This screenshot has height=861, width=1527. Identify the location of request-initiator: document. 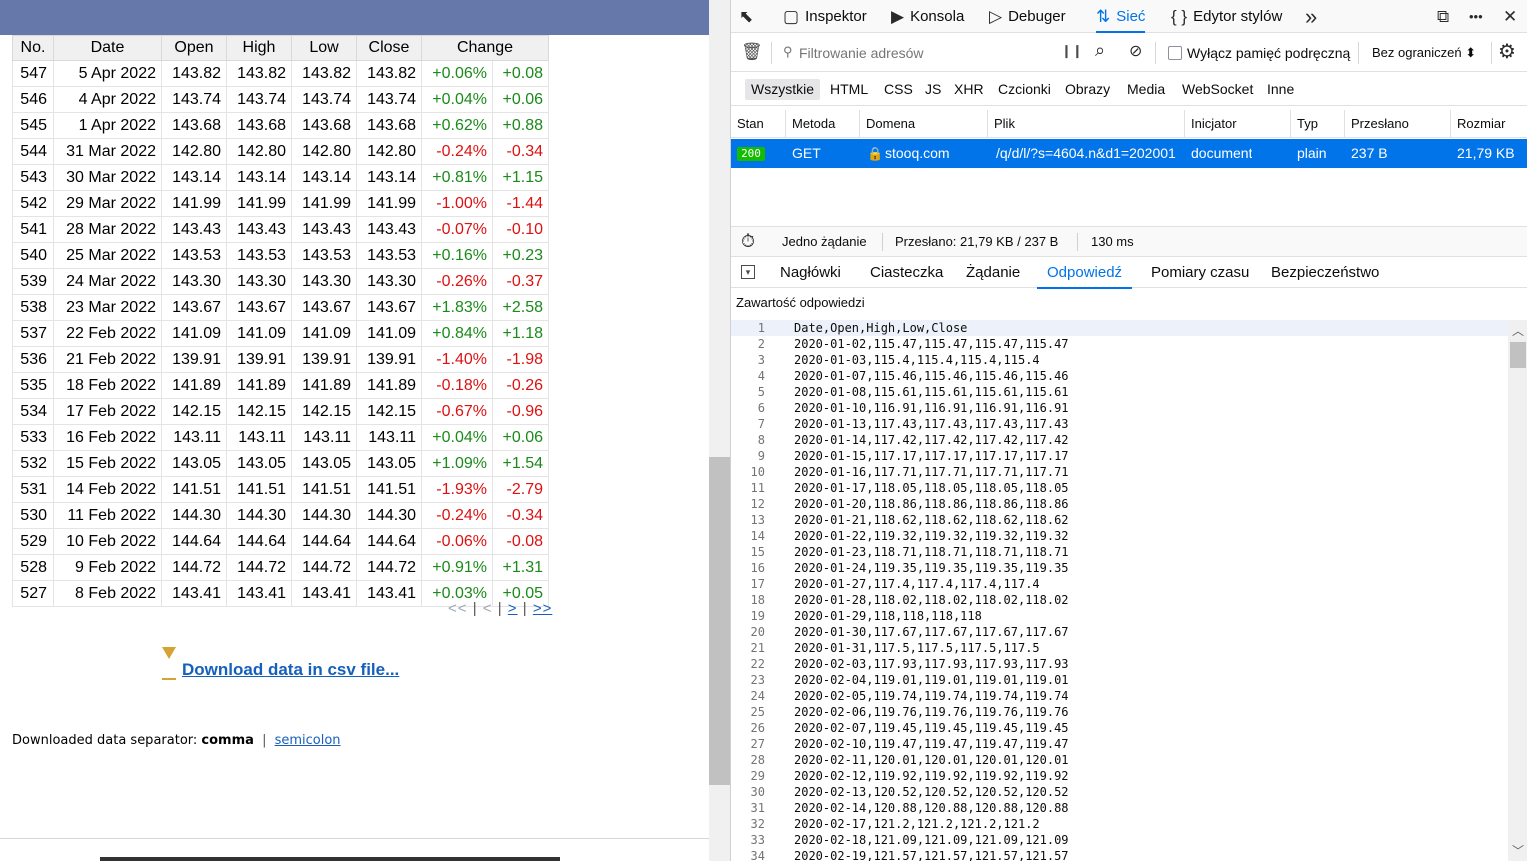
(1222, 153).